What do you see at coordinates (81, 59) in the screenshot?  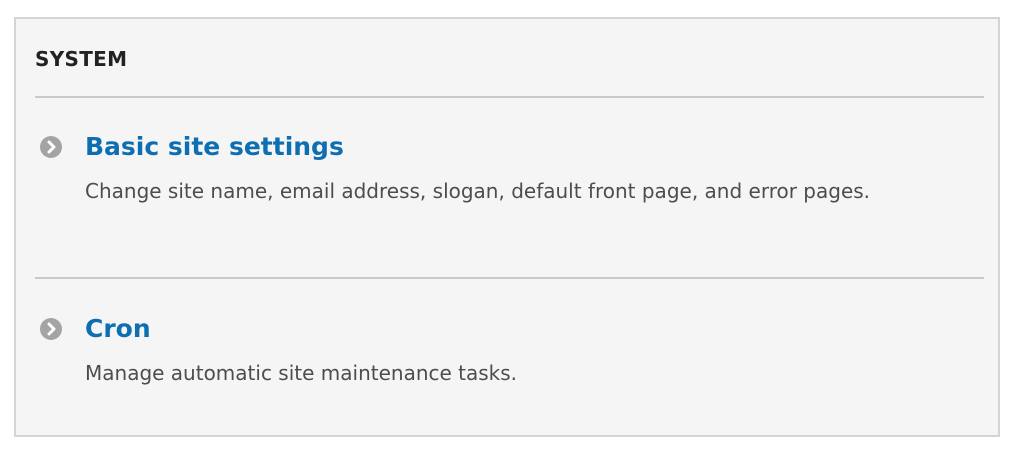 I see `section-title: SYSTEM` at bounding box center [81, 59].